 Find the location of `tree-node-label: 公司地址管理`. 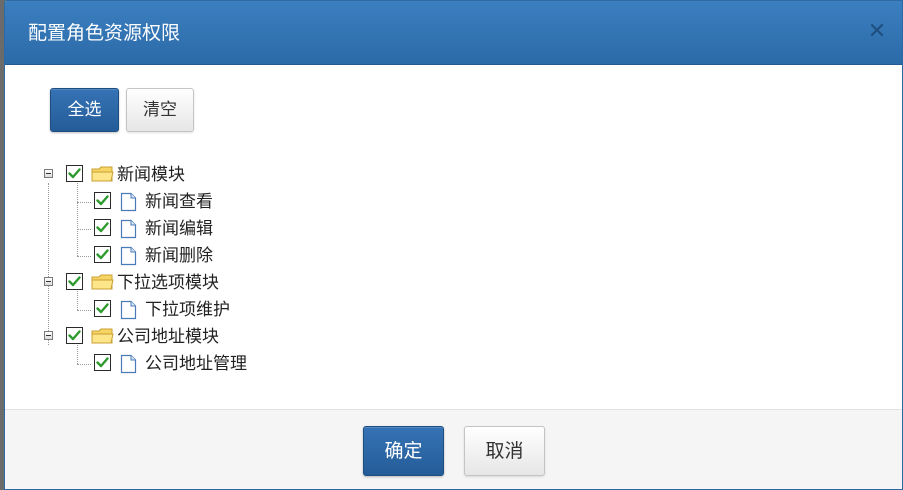

tree-node-label: 公司地址管理 is located at coordinates (196, 364).